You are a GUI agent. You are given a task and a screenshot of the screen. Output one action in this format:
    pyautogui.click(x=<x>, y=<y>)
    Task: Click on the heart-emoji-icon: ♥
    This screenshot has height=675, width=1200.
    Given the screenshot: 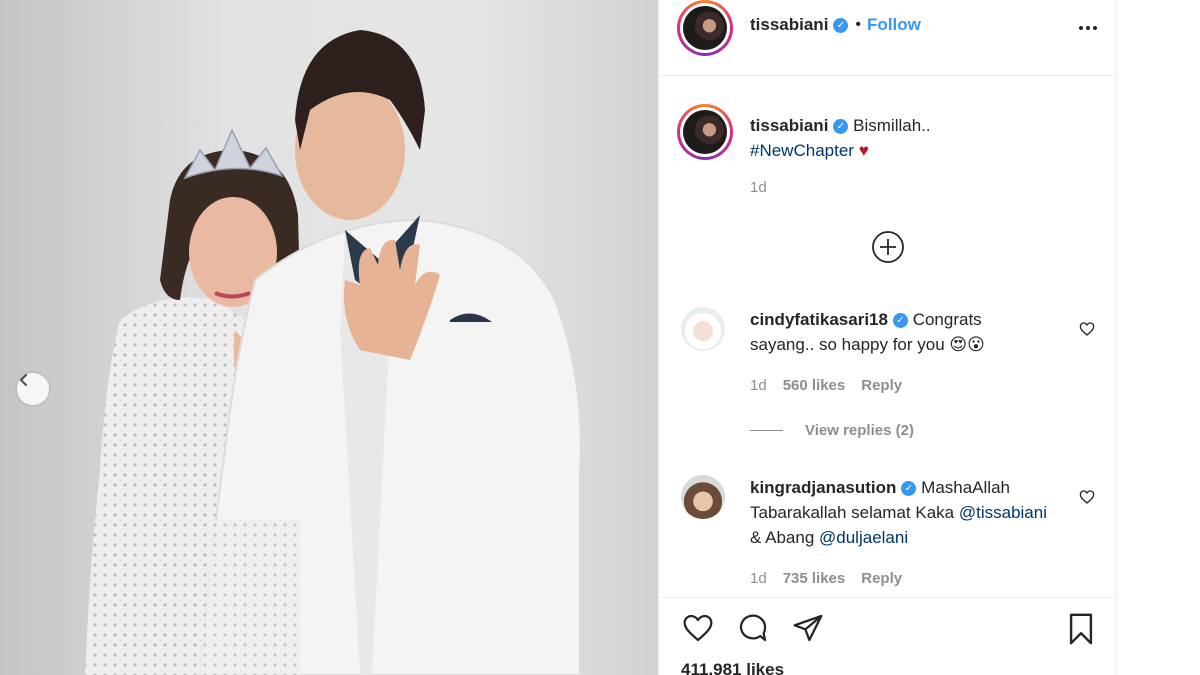 What is the action you would take?
    pyautogui.click(x=863, y=150)
    